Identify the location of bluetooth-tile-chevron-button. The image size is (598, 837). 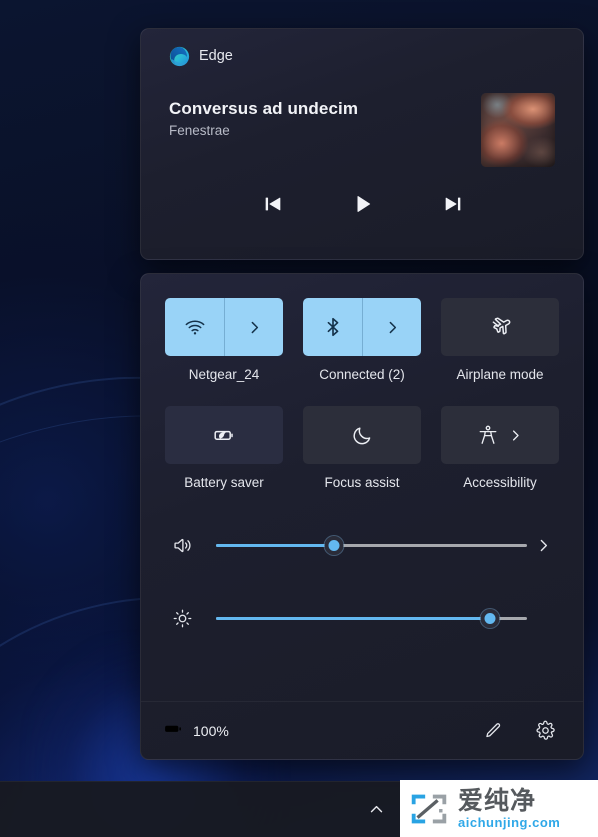
(391, 327).